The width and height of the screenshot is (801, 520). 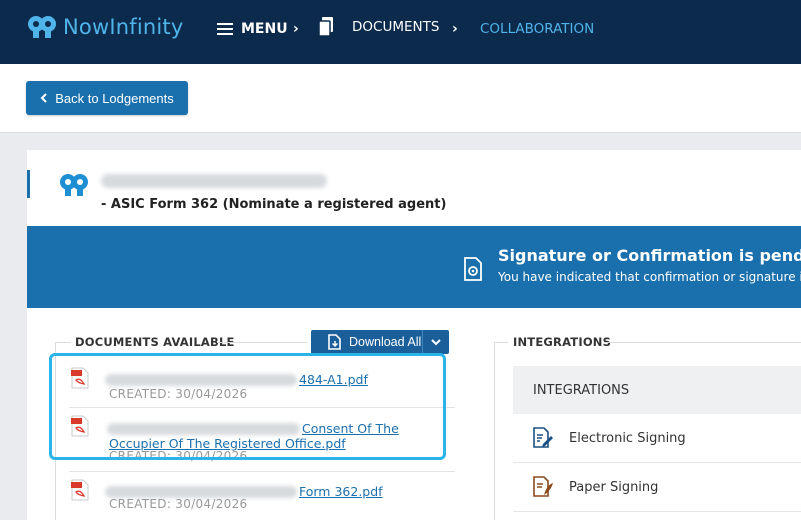 What do you see at coordinates (123, 27) in the screenshot?
I see `logo-text: NowInfinity` at bounding box center [123, 27].